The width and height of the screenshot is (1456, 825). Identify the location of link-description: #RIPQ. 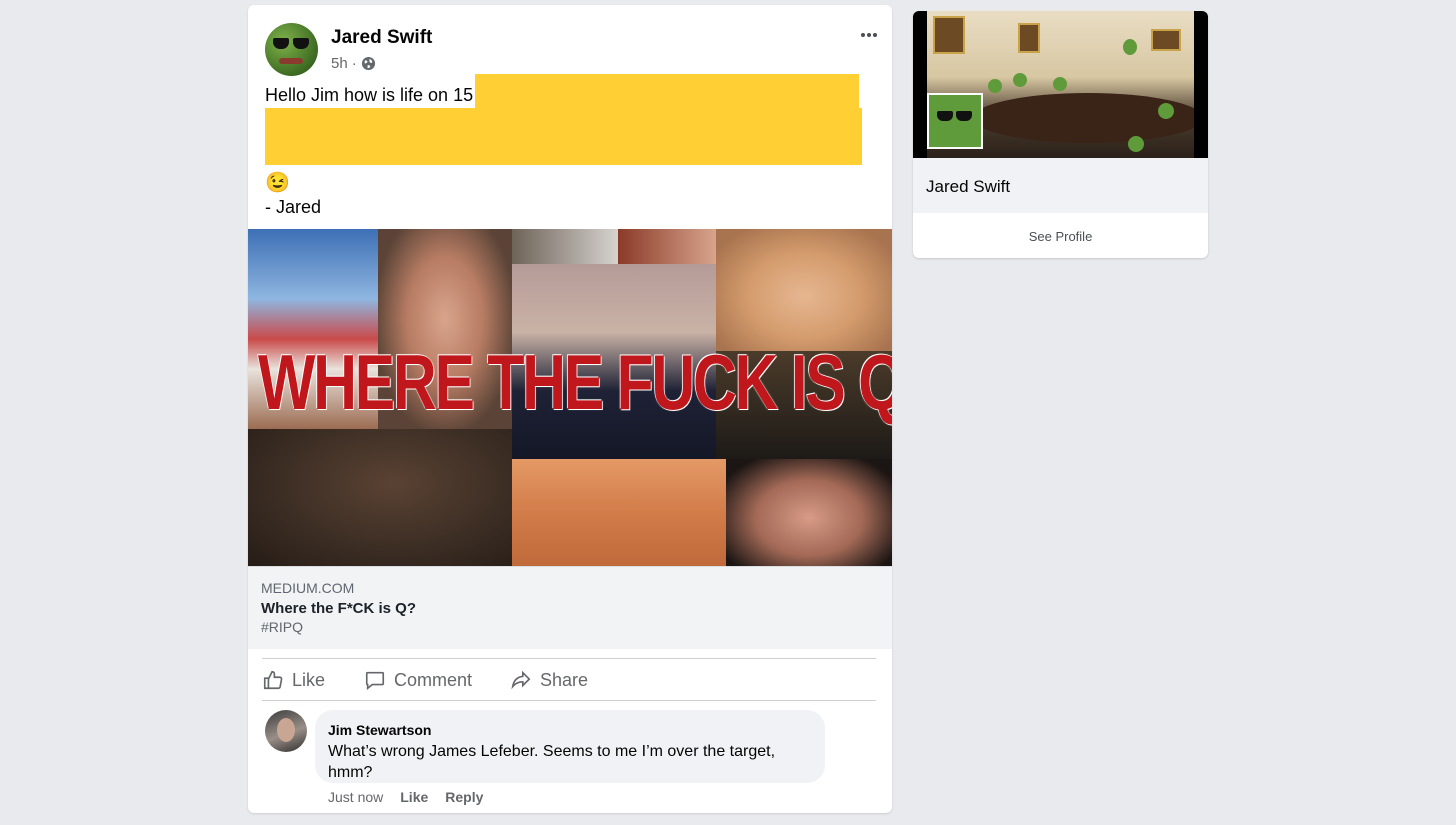
(282, 627).